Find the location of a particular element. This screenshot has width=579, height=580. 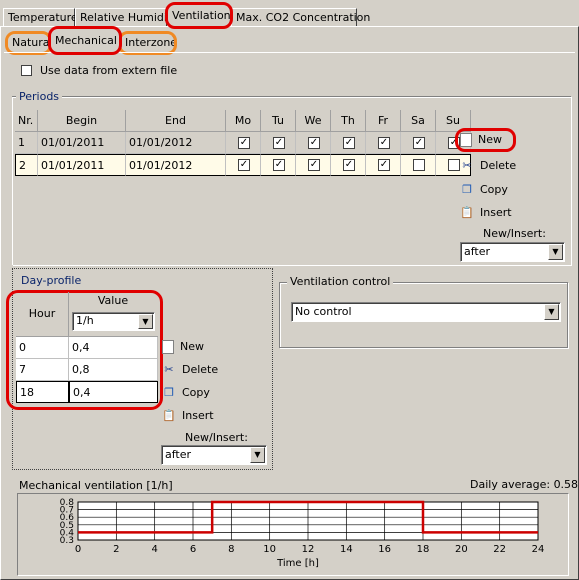

table-row-1-mo-checkbox: ✓ is located at coordinates (244, 143).